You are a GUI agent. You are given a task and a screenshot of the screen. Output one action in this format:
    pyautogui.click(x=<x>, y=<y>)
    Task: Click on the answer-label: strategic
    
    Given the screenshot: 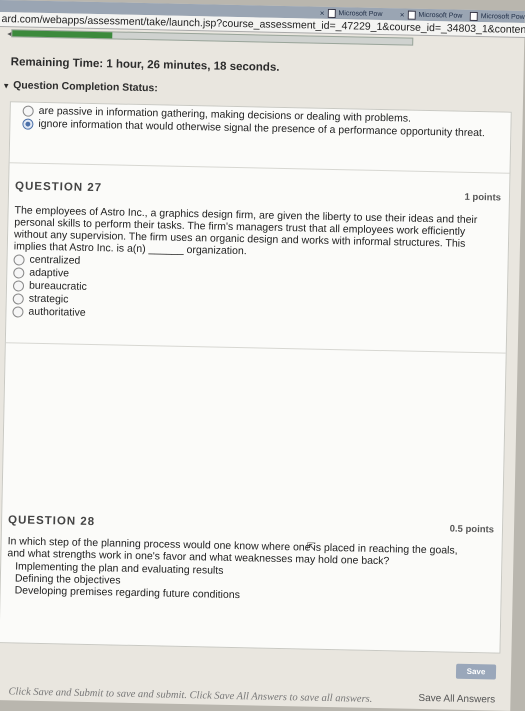 What is the action you would take?
    pyautogui.click(x=48, y=299)
    